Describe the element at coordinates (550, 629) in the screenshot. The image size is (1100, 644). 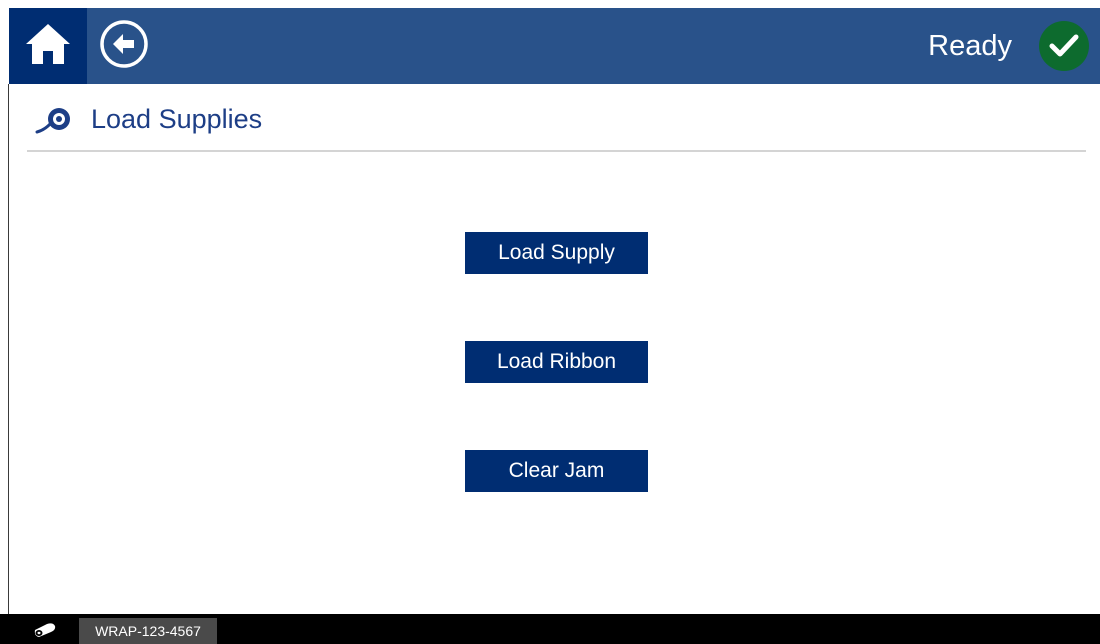
I see `status-footer: WRAP-123-4567` at that location.